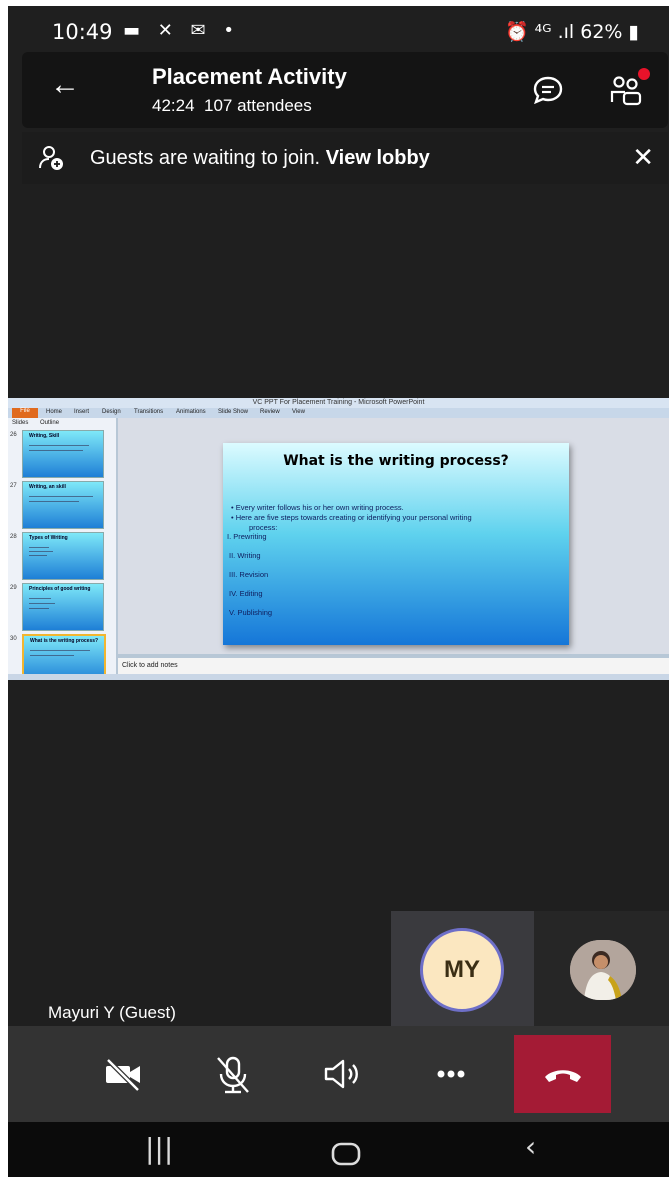 This screenshot has width=669, height=1177. Describe the element at coordinates (298, 412) in the screenshot. I see `ribbon-tab: View` at that location.